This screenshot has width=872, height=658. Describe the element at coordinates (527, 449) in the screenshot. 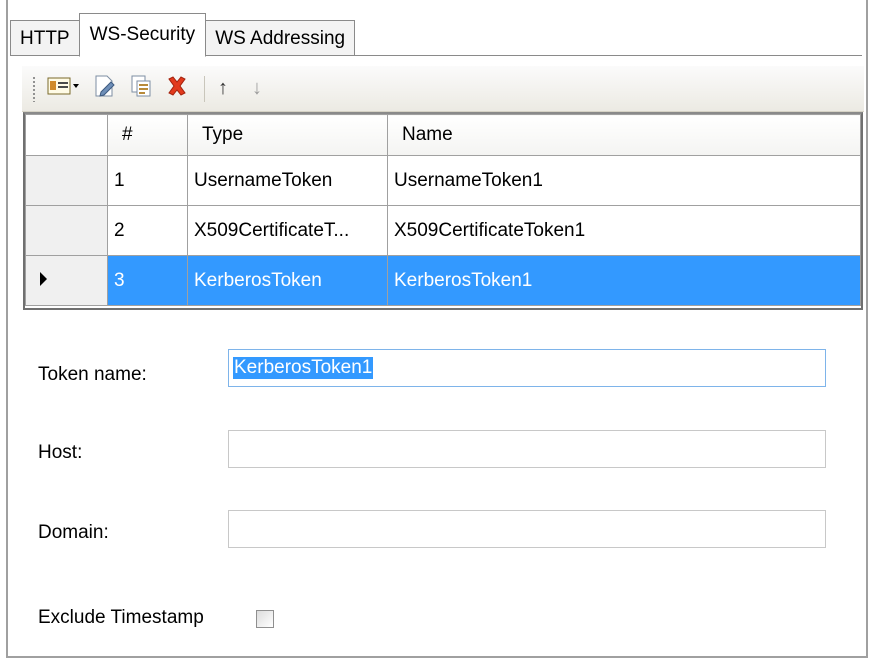

I see `host-input` at that location.